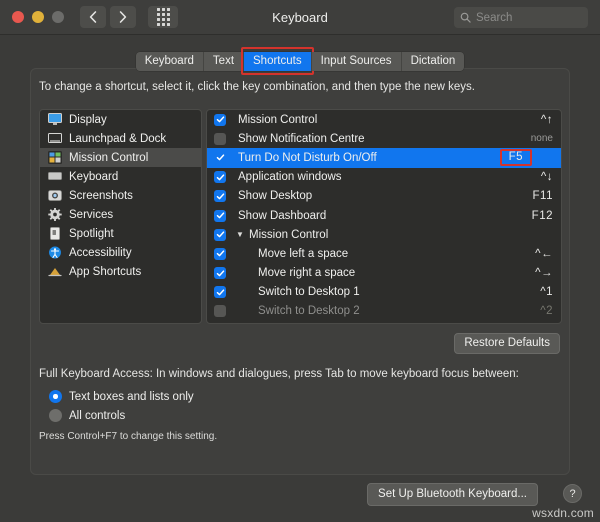 This screenshot has height=522, width=600. I want to click on sidebar-item-label: Accessibility, so click(100, 252).